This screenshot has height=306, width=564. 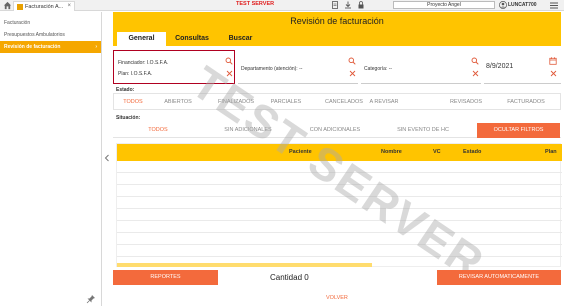 What do you see at coordinates (96, 47) in the screenshot?
I see `chevron-right-icon: ›` at bounding box center [96, 47].